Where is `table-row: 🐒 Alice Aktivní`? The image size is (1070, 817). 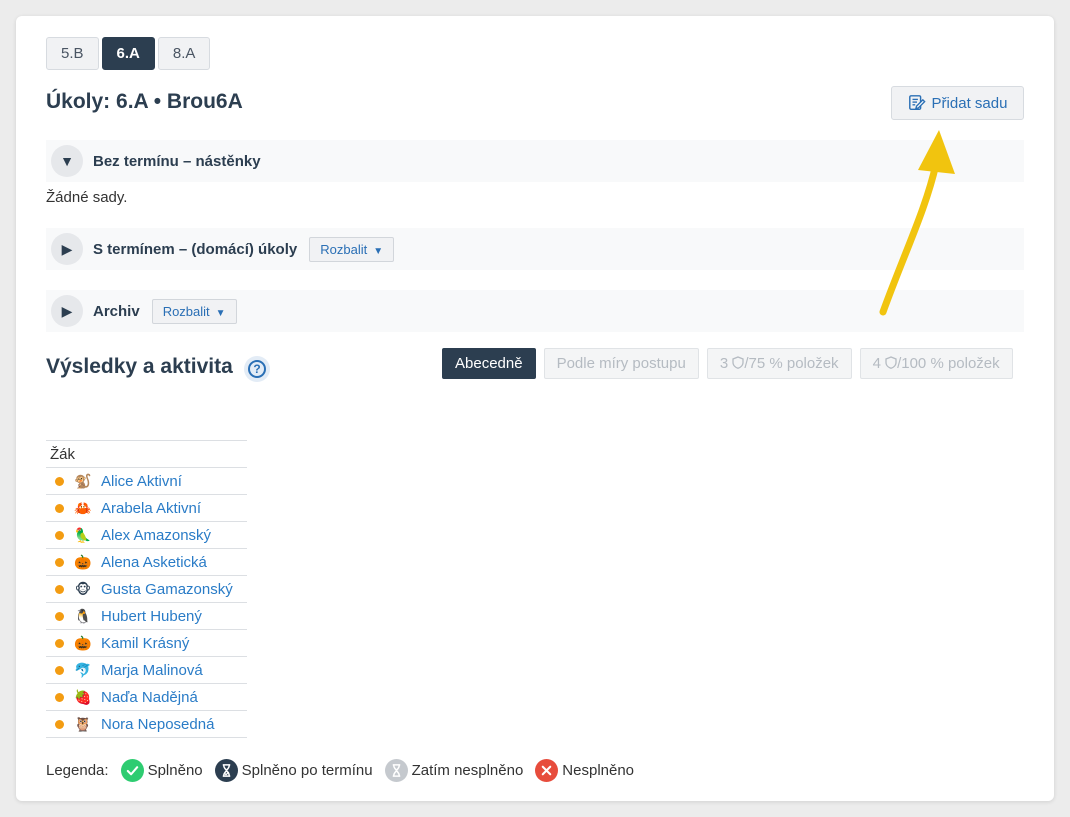
table-row: 🐒 Alice Aktivní is located at coordinates (146, 481).